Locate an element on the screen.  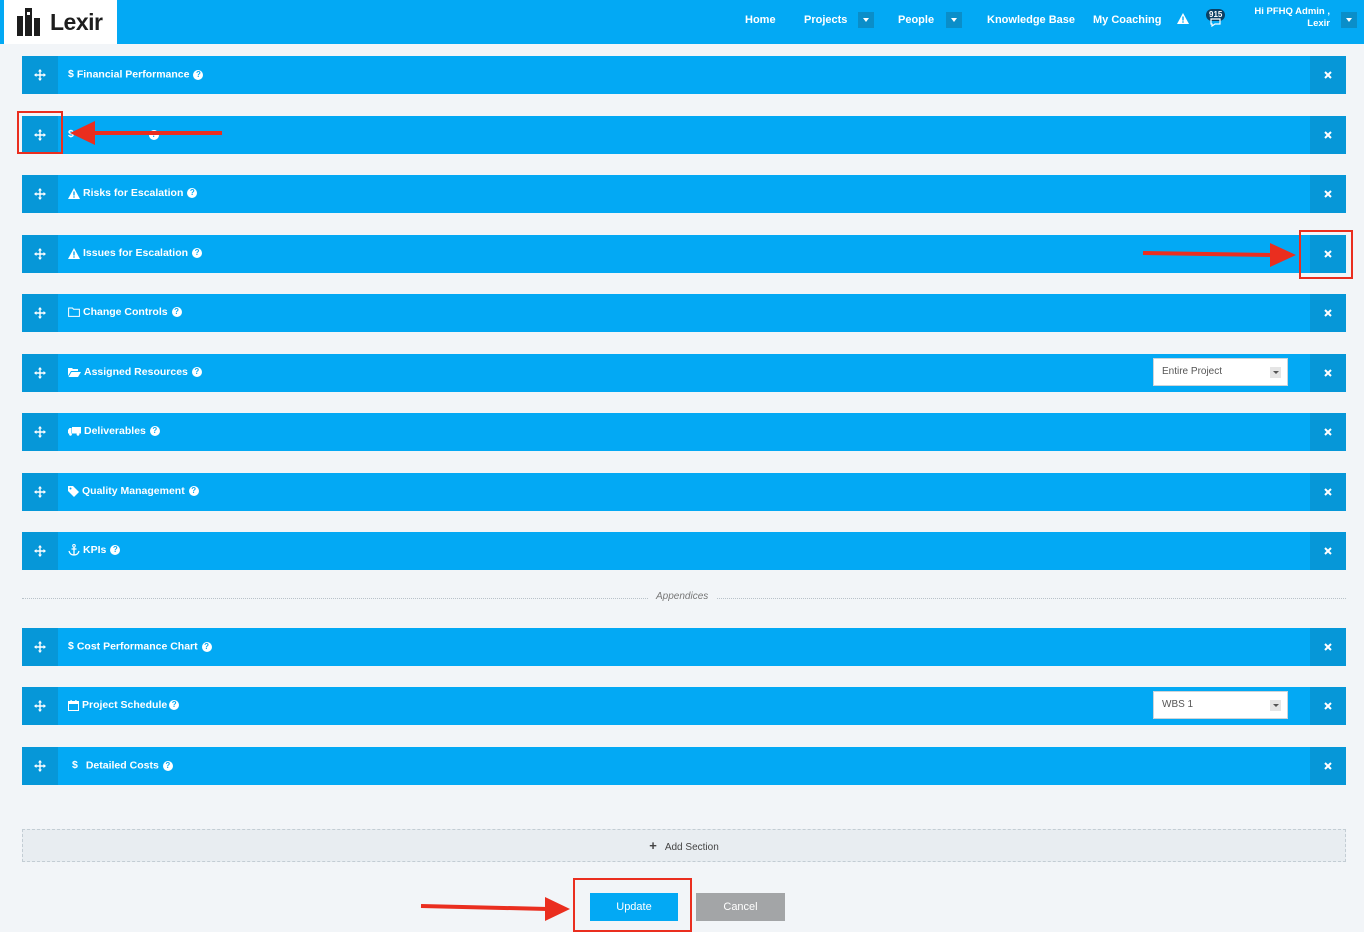
appendix-row: $ Cost Performance Chart? is located at coordinates (684, 647).